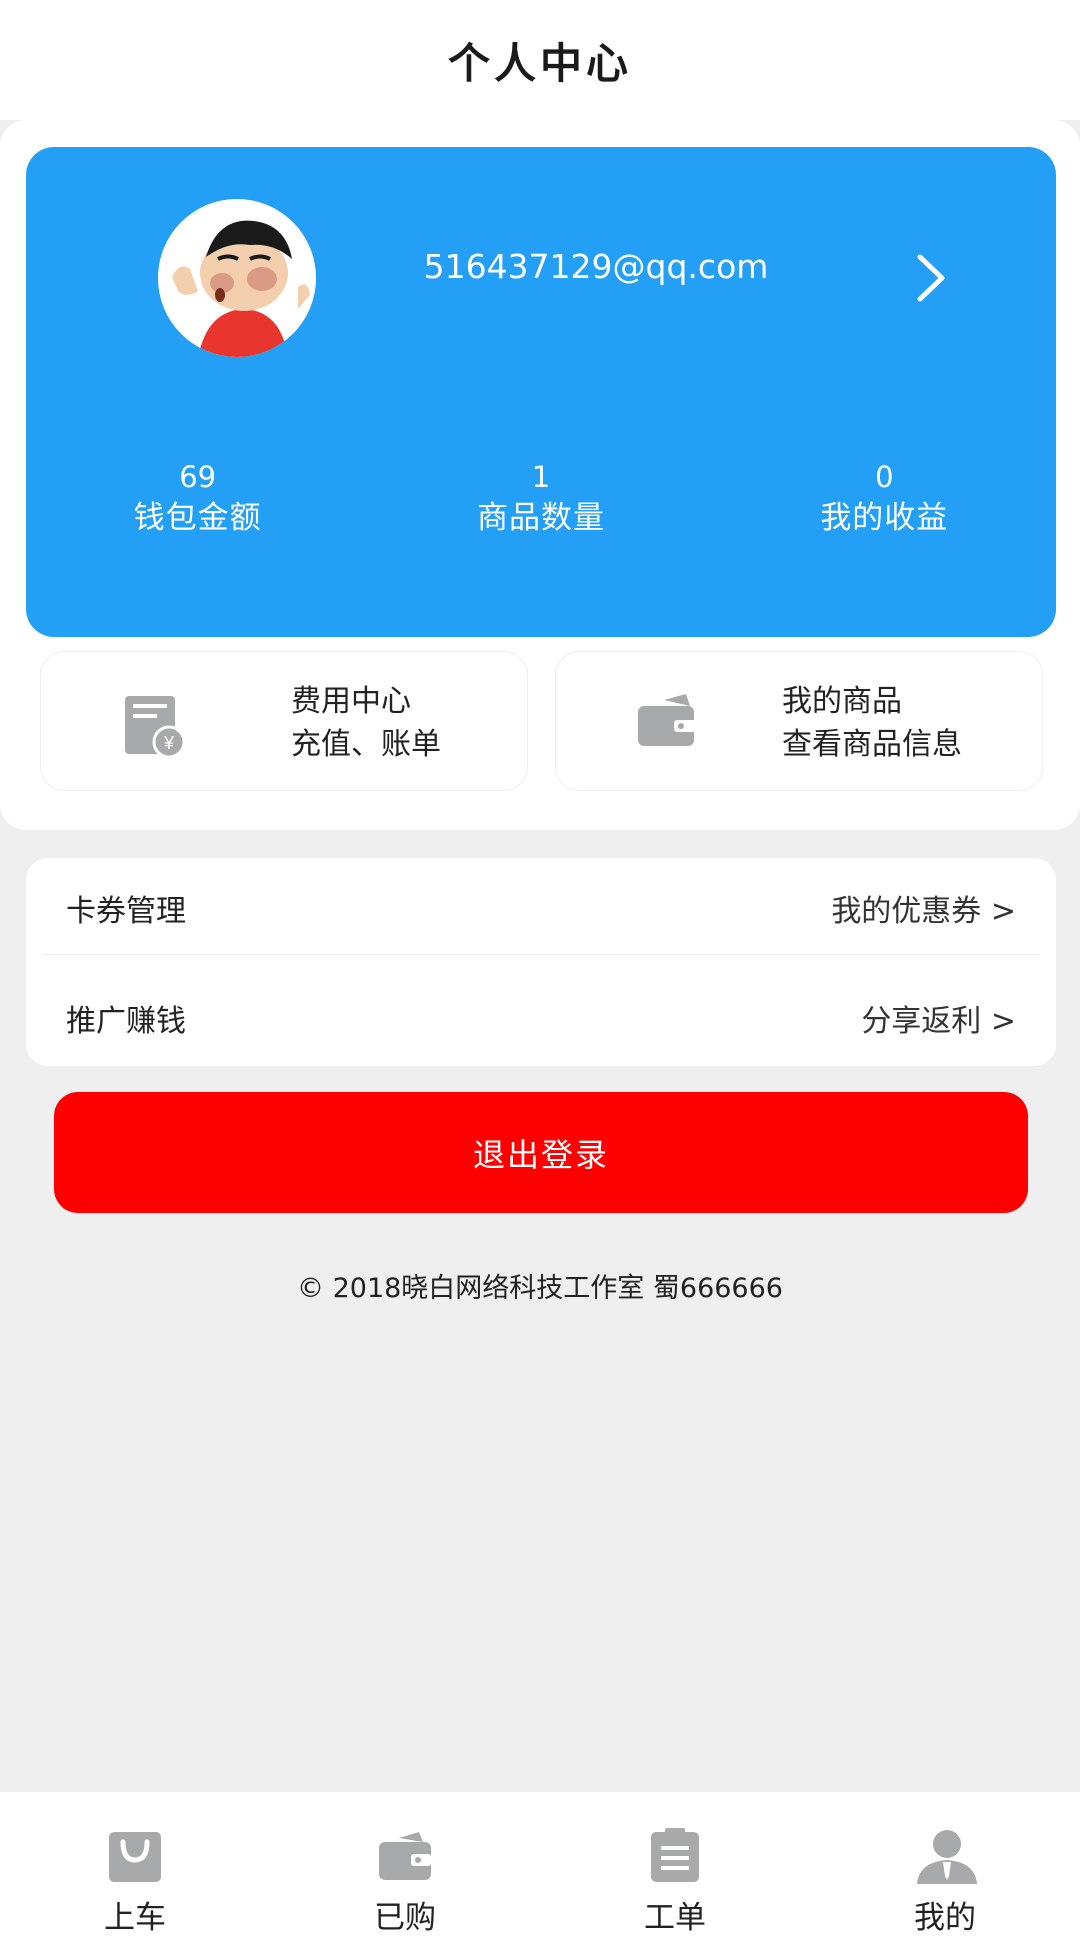 The height and width of the screenshot is (1951, 1080). Describe the element at coordinates (938, 1018) in the screenshot. I see `list-item-link: 分享返利 >` at that location.